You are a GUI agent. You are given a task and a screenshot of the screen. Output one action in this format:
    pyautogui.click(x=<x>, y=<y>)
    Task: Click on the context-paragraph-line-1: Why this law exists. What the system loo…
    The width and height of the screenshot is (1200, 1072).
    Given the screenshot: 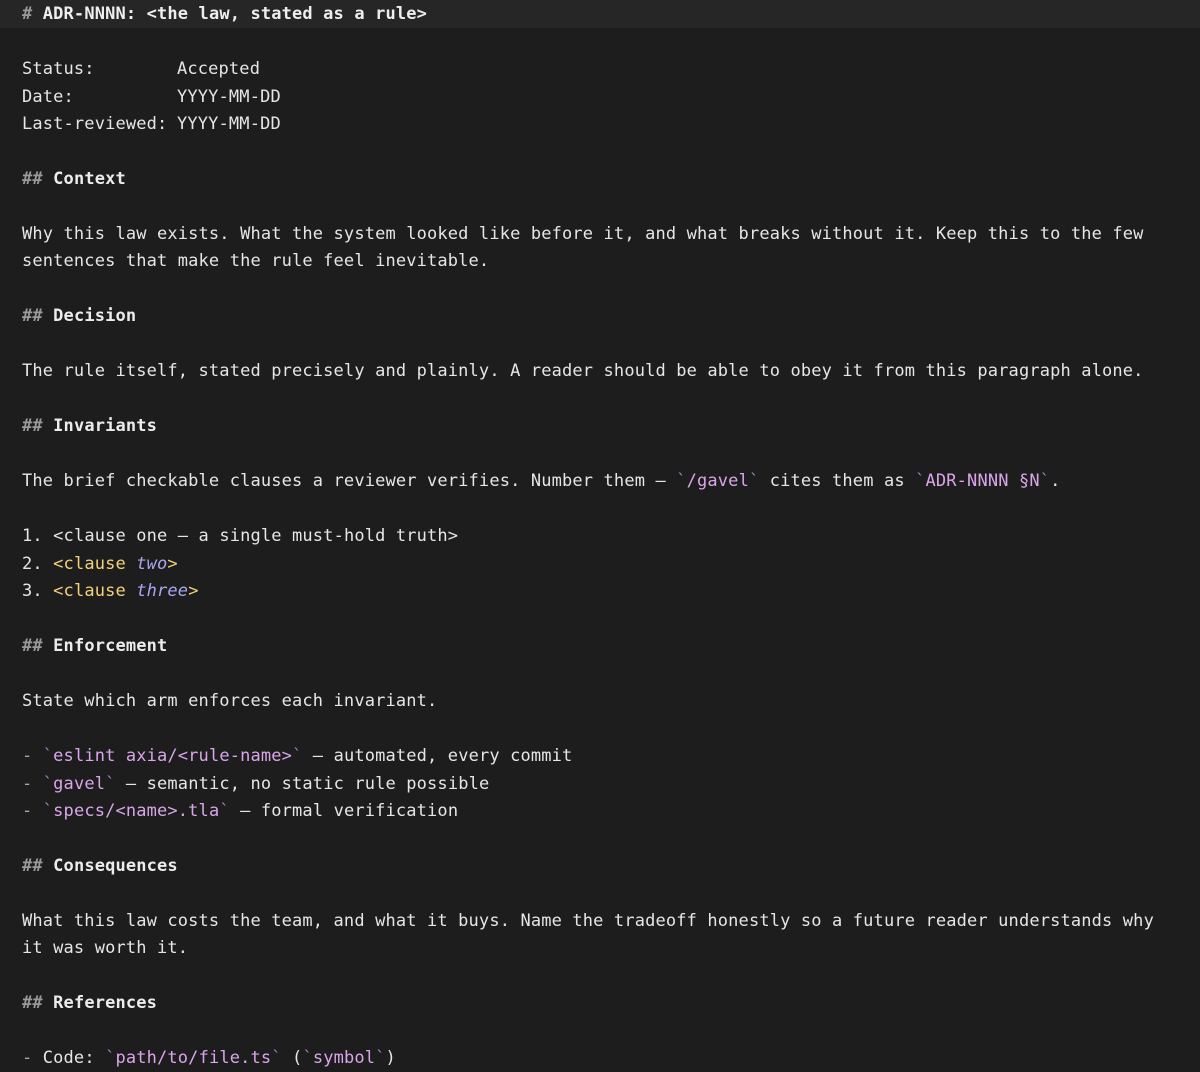 What is the action you would take?
    pyautogui.click(x=583, y=234)
    